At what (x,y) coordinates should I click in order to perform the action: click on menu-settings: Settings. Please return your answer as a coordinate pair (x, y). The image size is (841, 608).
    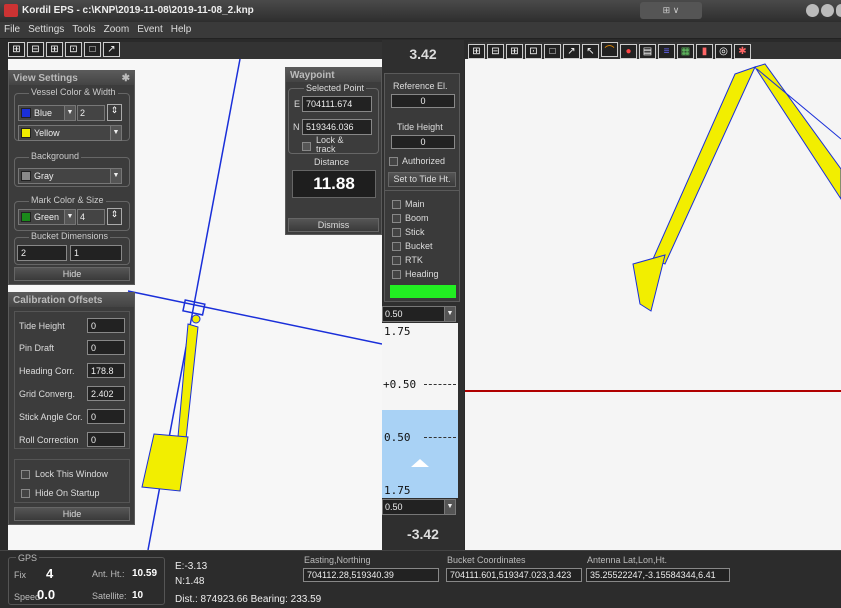
    Looking at the image, I should click on (46, 29).